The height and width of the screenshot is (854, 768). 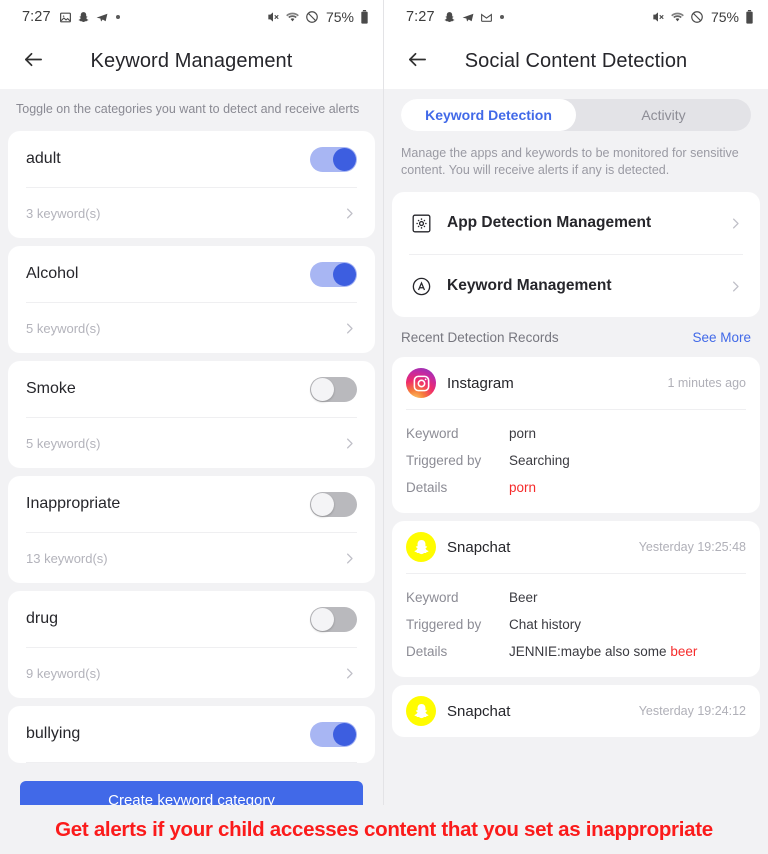 I want to click on record-field-value: JENNIE:maybe also some beer, so click(x=603, y=651).